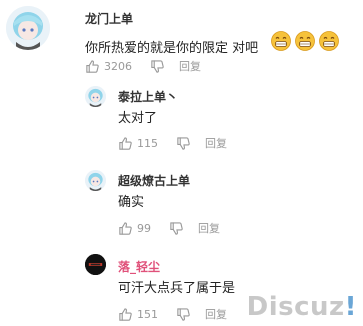 The width and height of the screenshot is (363, 326). What do you see at coordinates (147, 143) in the screenshot?
I see `like-count: 115` at bounding box center [147, 143].